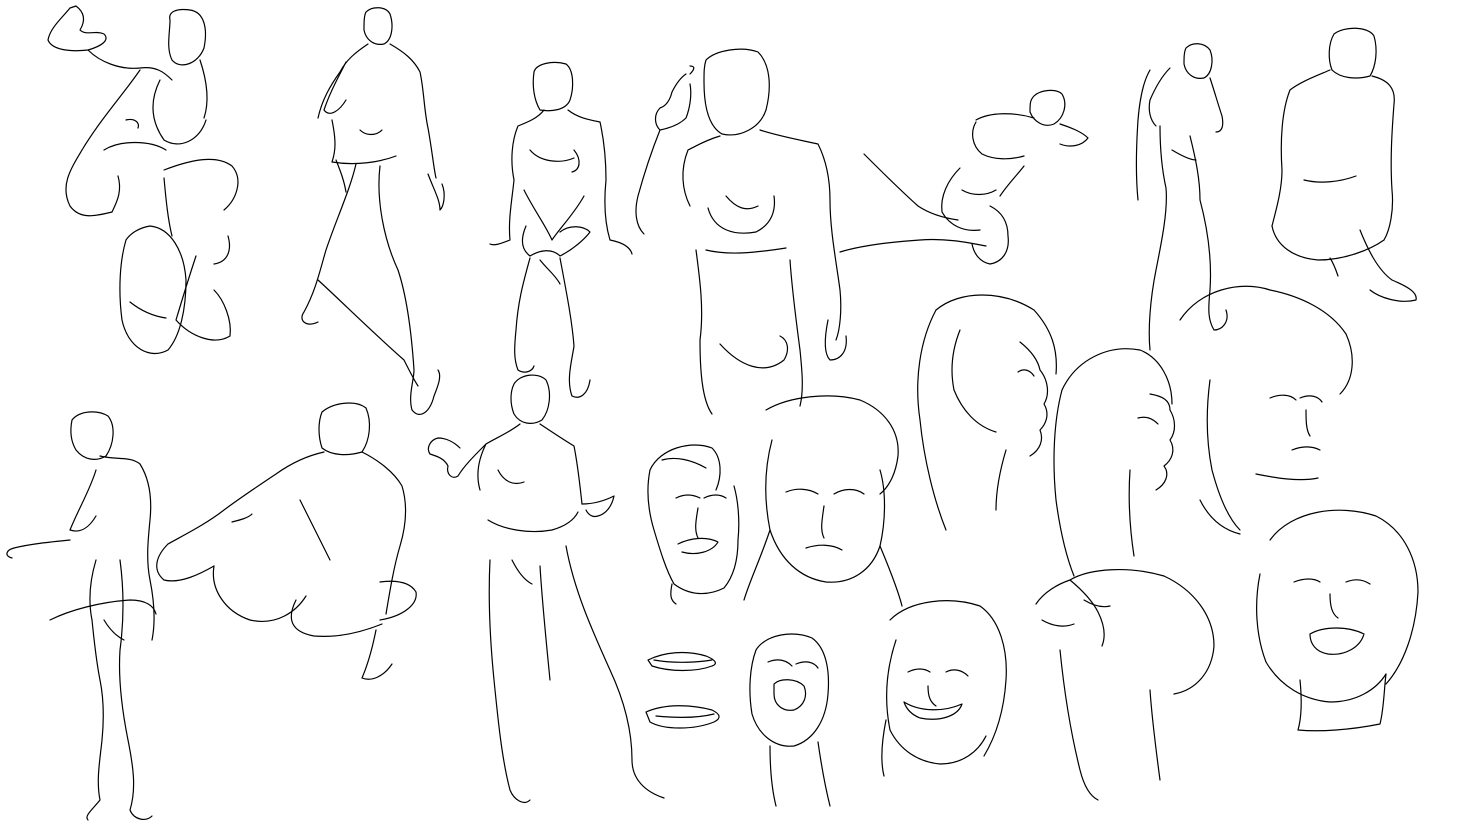 The height and width of the screenshot is (832, 1463). What do you see at coordinates (286, 541) in the screenshot?
I see `sketch-figure-kneeling` at bounding box center [286, 541].